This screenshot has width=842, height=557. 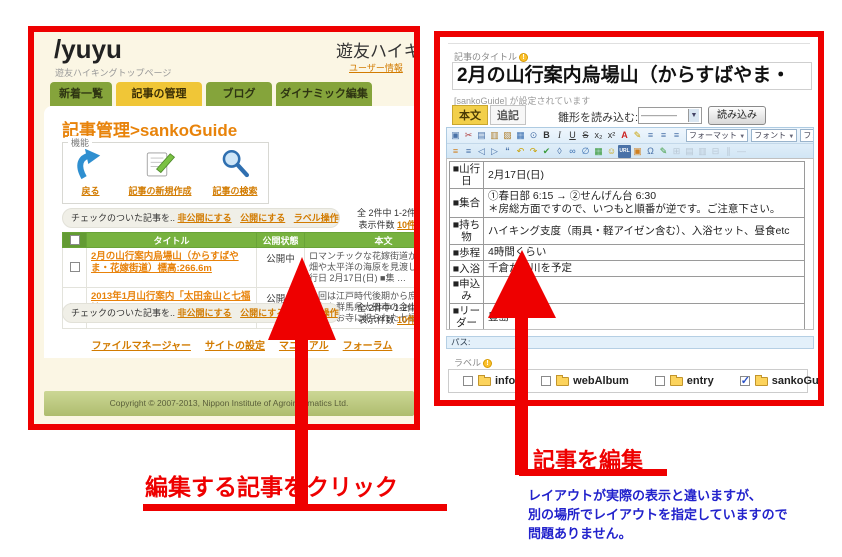 I want to click on chevron-down-icon: ▼, so click(x=693, y=115).